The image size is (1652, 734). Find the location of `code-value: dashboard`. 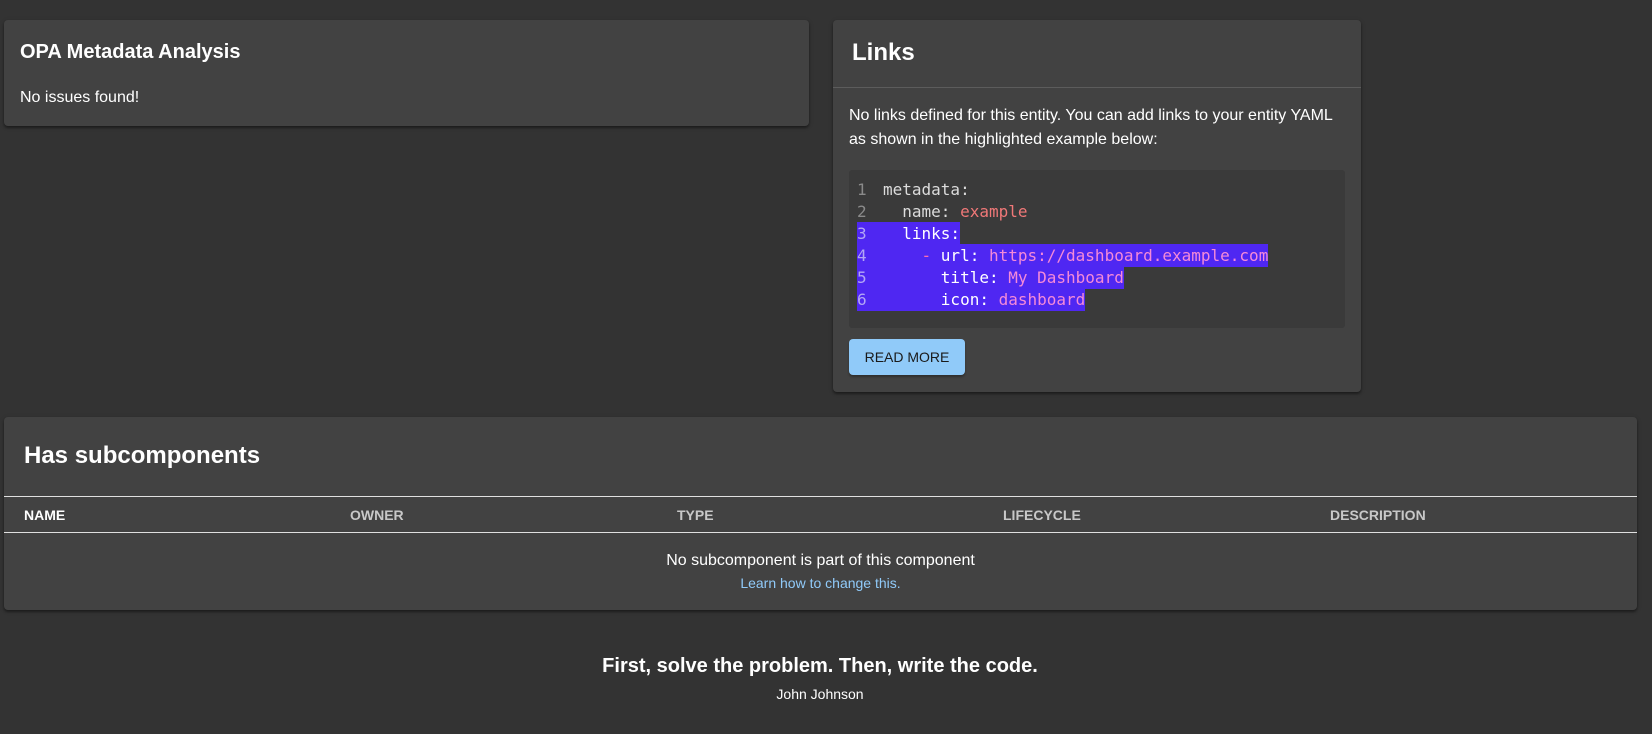

code-value: dashboard is located at coordinates (1042, 299).